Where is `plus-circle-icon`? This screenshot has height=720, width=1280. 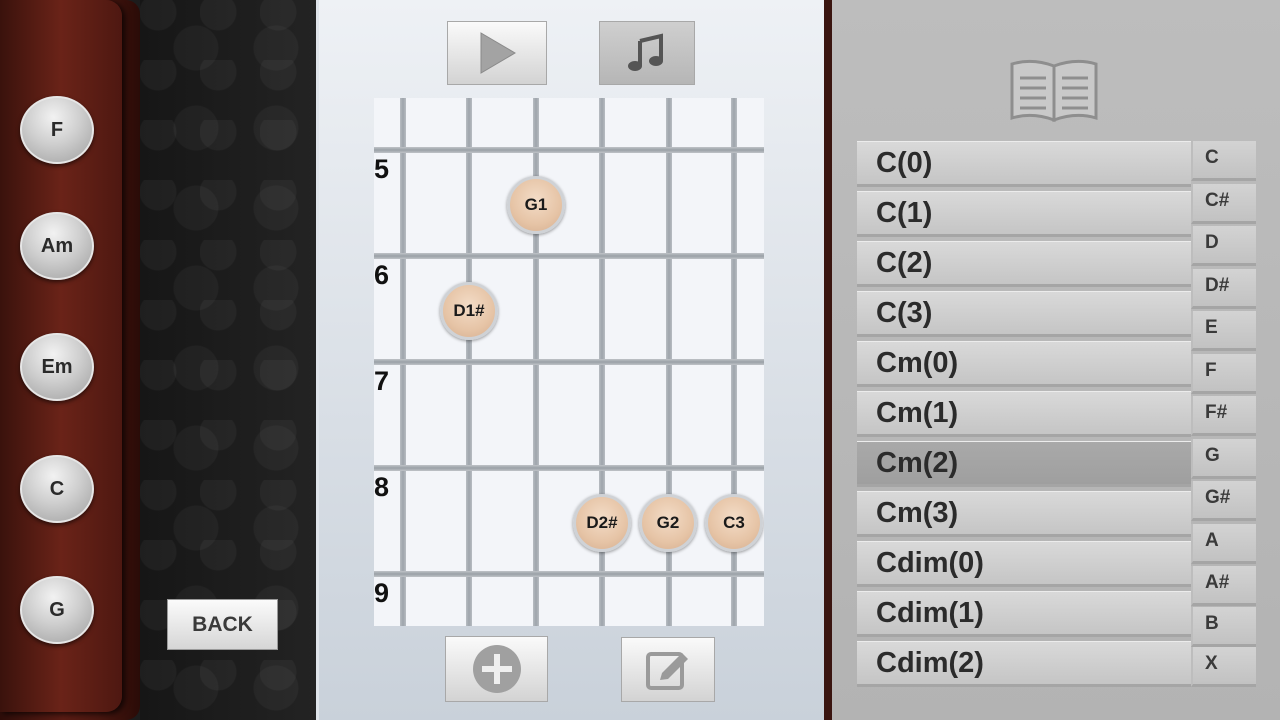
plus-circle-icon is located at coordinates (496, 669).